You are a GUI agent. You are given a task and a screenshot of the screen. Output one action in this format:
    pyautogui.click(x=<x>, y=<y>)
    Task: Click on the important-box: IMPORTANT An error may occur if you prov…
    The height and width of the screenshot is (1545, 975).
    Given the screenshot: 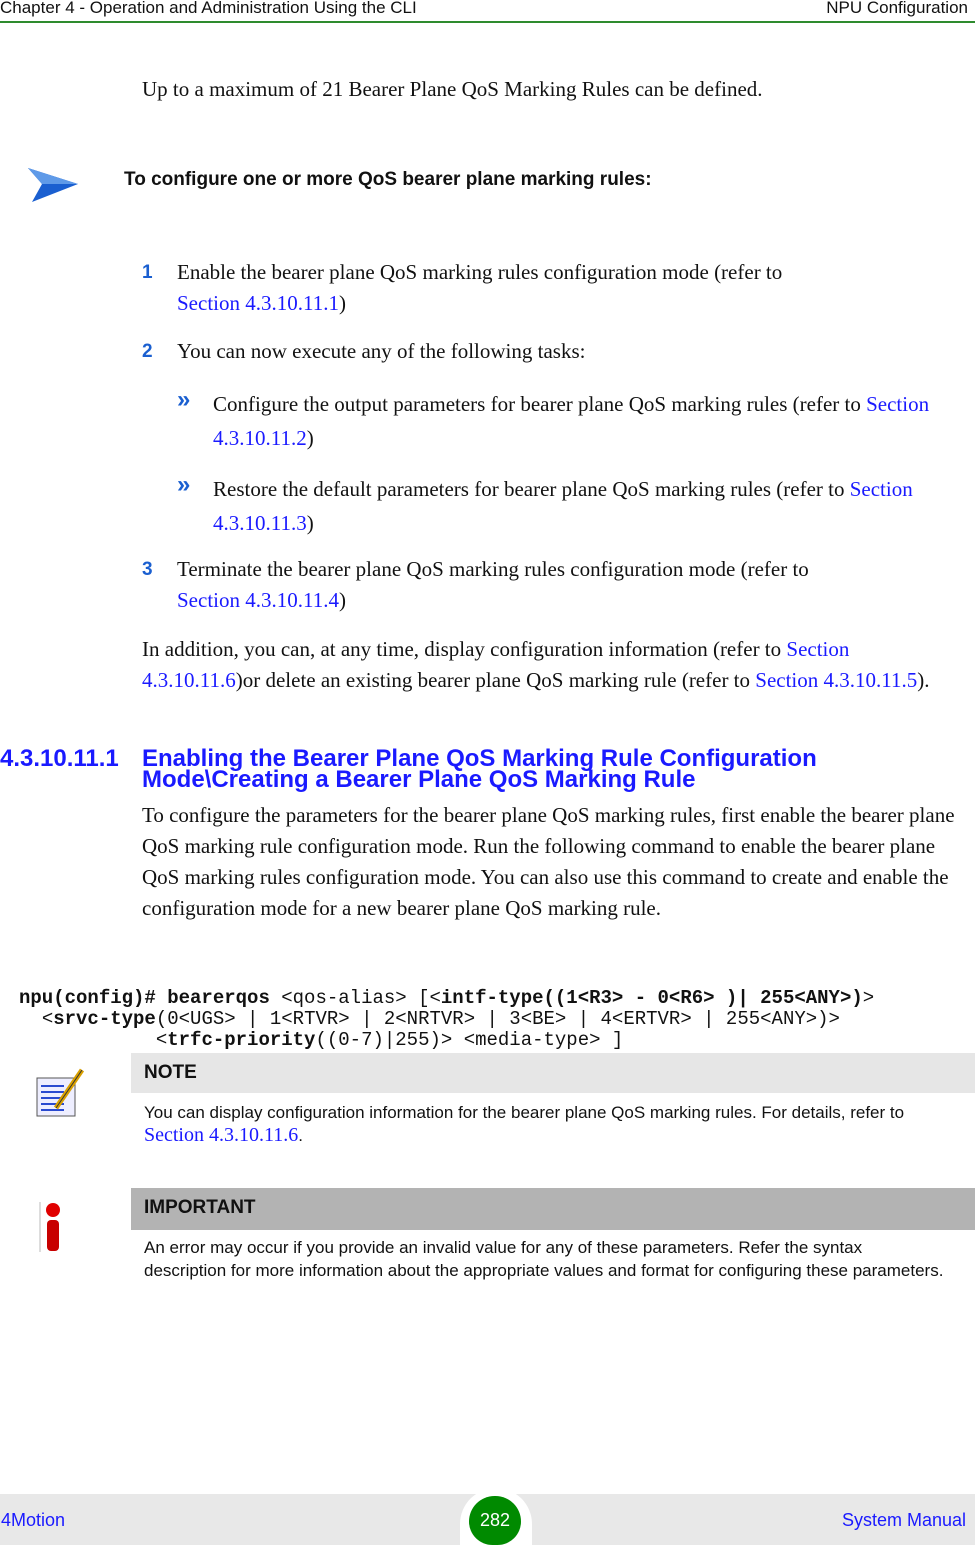 What is the action you would take?
    pyautogui.click(x=553, y=1238)
    